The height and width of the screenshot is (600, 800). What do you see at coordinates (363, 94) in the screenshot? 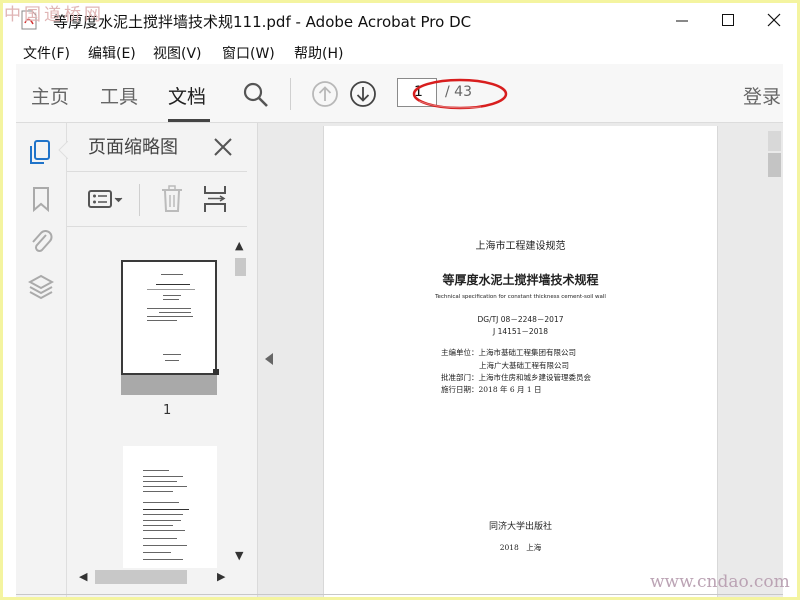
I see `next-page-icon` at bounding box center [363, 94].